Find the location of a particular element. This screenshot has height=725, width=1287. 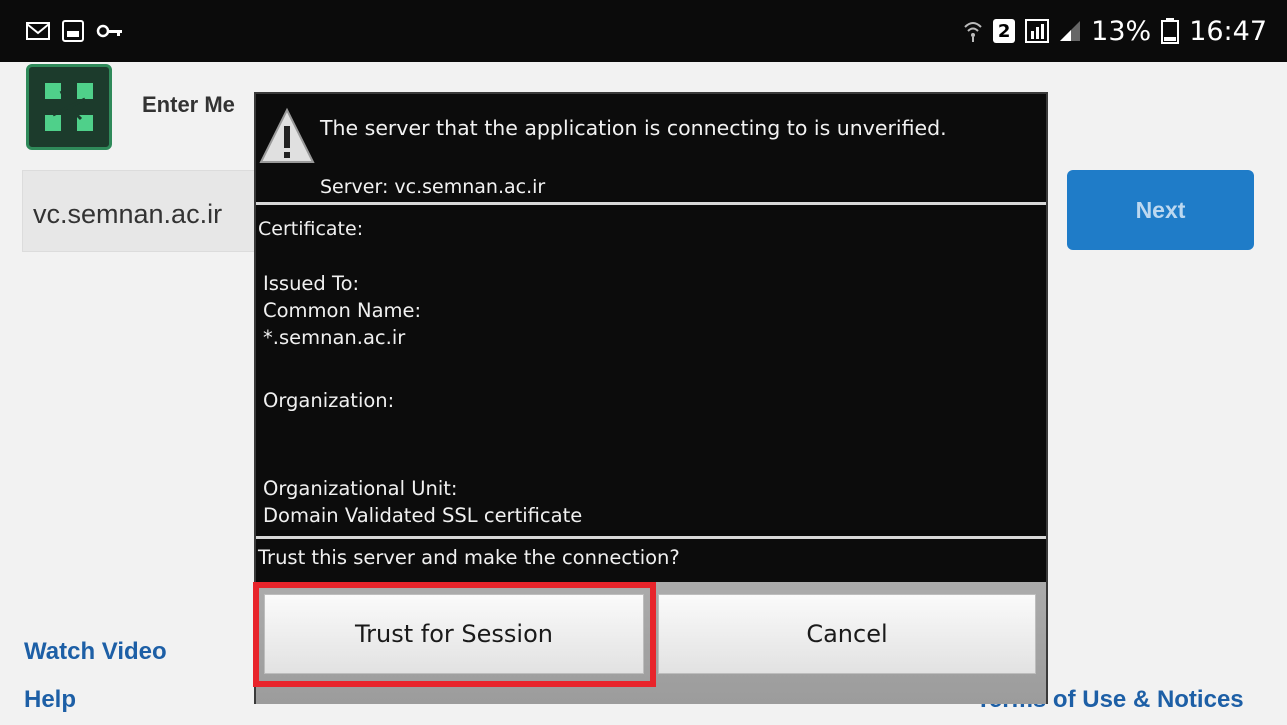

data-icon is located at coordinates (1037, 31).